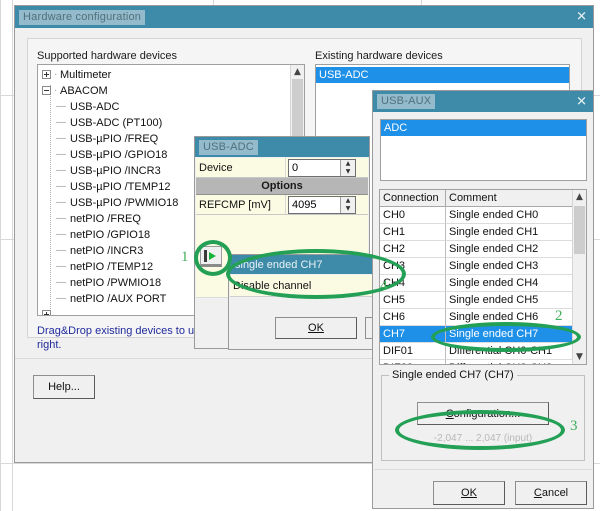 The width and height of the screenshot is (600, 511). What do you see at coordinates (304, 17) in the screenshot?
I see `main-titlebar: Hardware configuration ✕` at bounding box center [304, 17].